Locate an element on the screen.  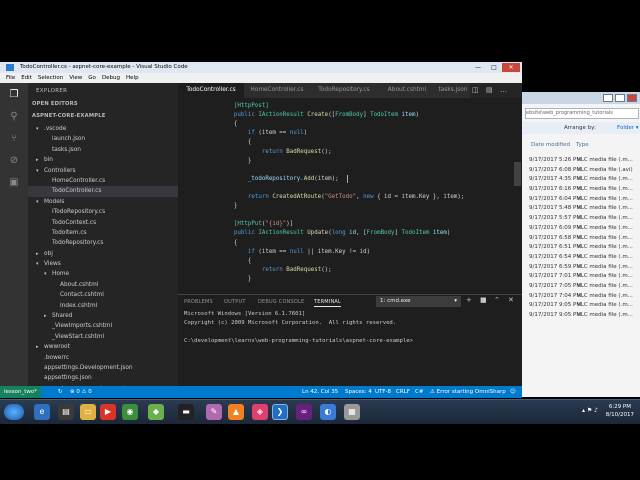
editor-tab: About.cshtml is located at coordinates (407, 90).